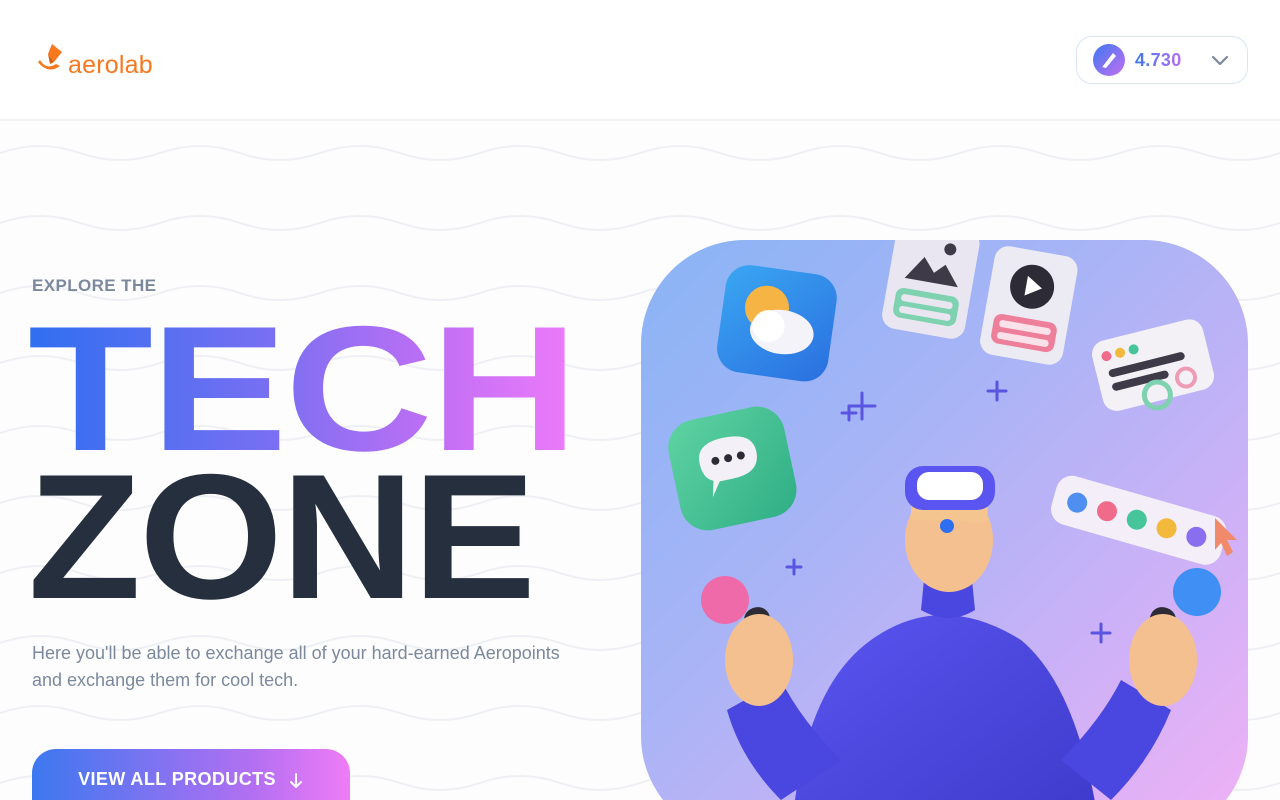  I want to click on cta-label: VIEW ALL PRODUCTS, so click(177, 779).